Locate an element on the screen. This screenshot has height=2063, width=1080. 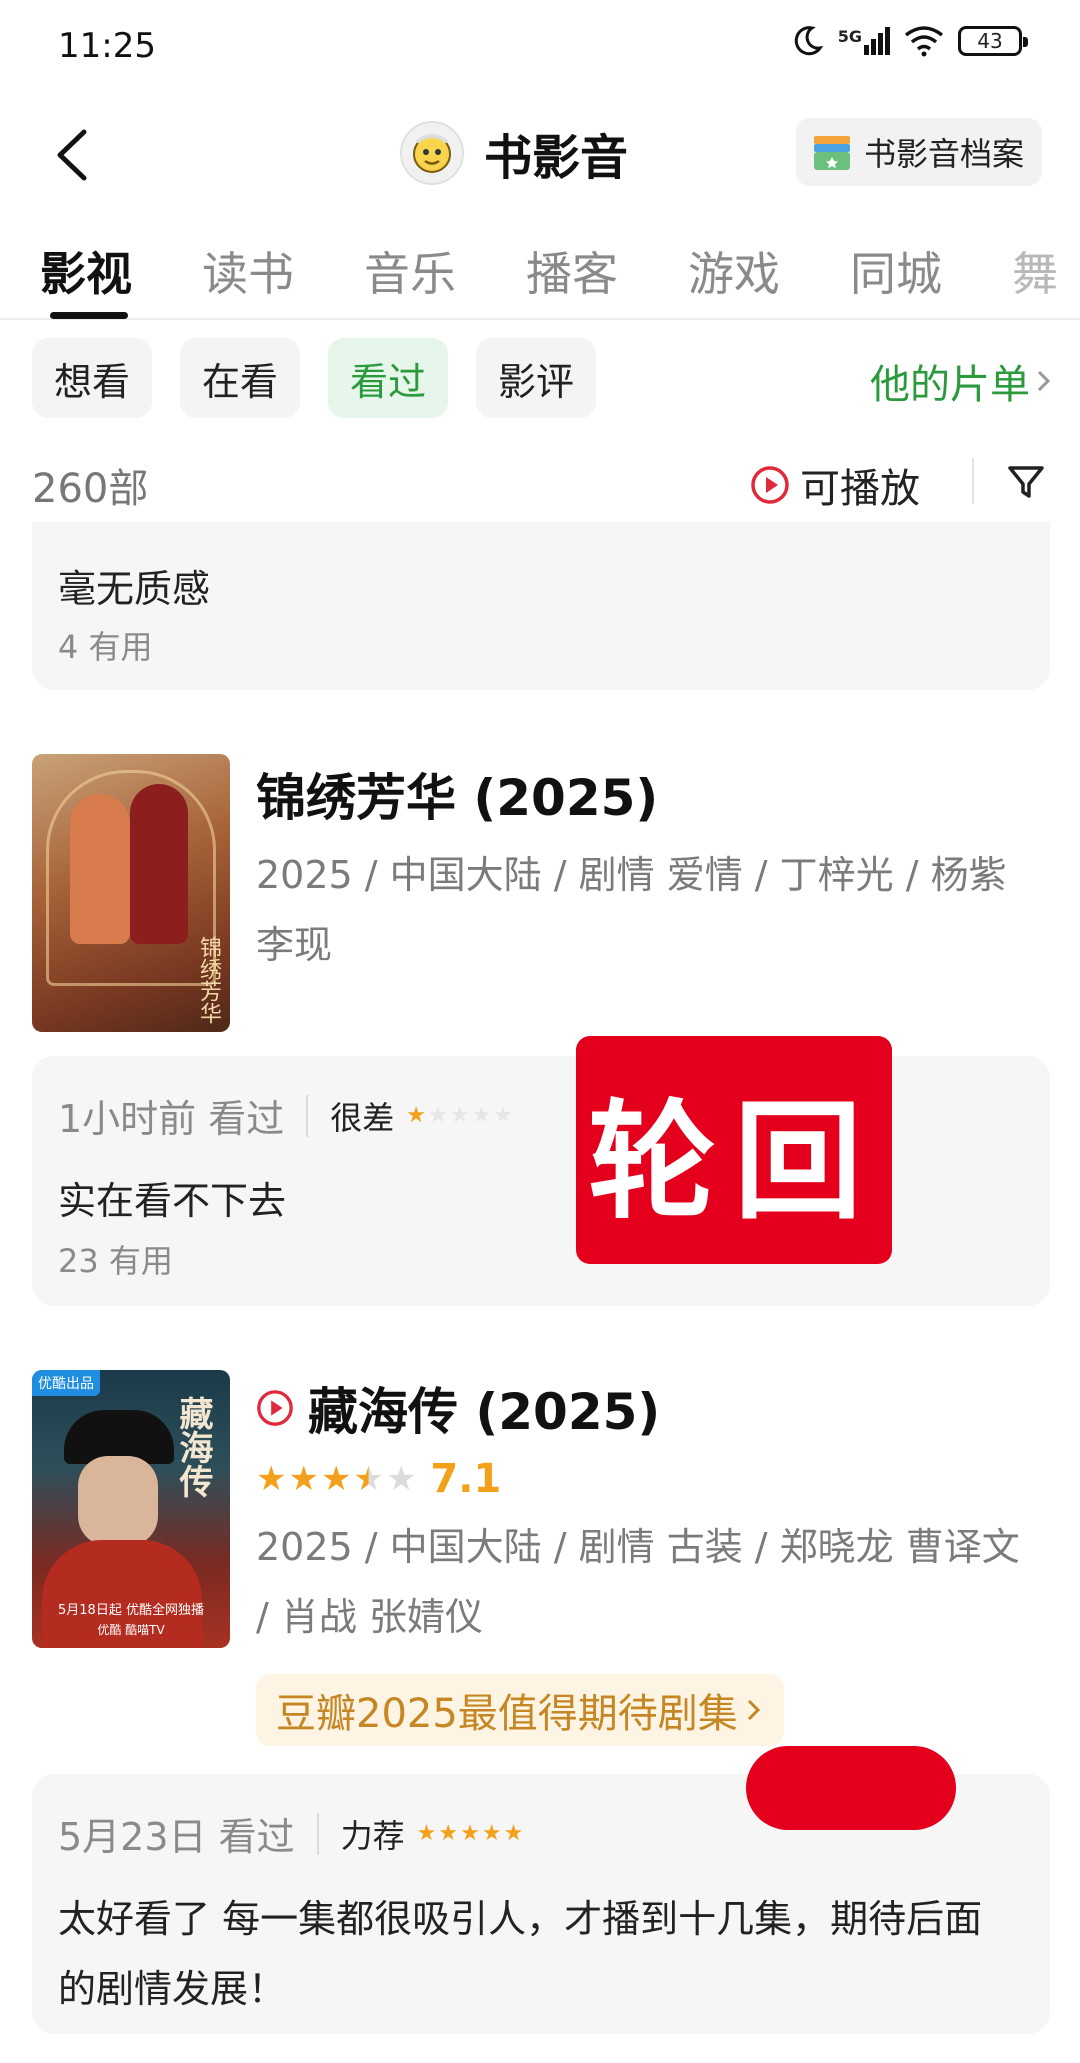
his-list-link: 他的片单 is located at coordinates (962, 381).